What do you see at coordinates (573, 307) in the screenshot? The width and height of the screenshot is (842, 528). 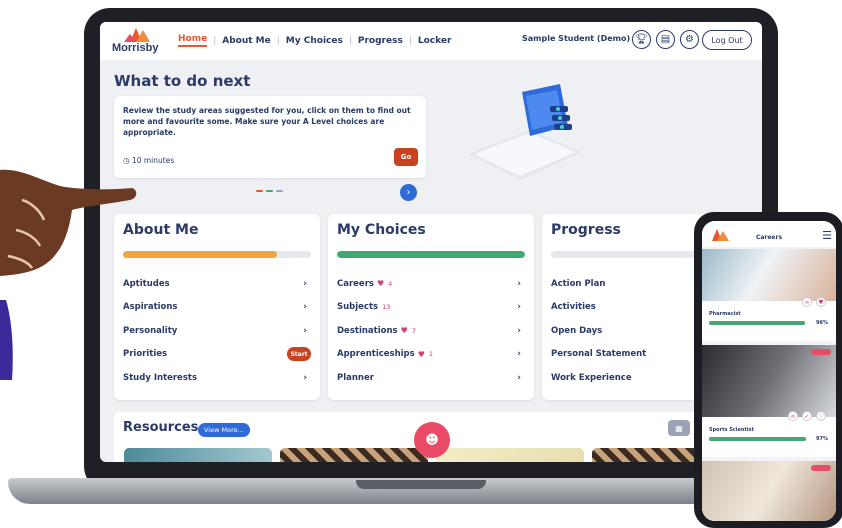 I see `item-label: Activities` at bounding box center [573, 307].